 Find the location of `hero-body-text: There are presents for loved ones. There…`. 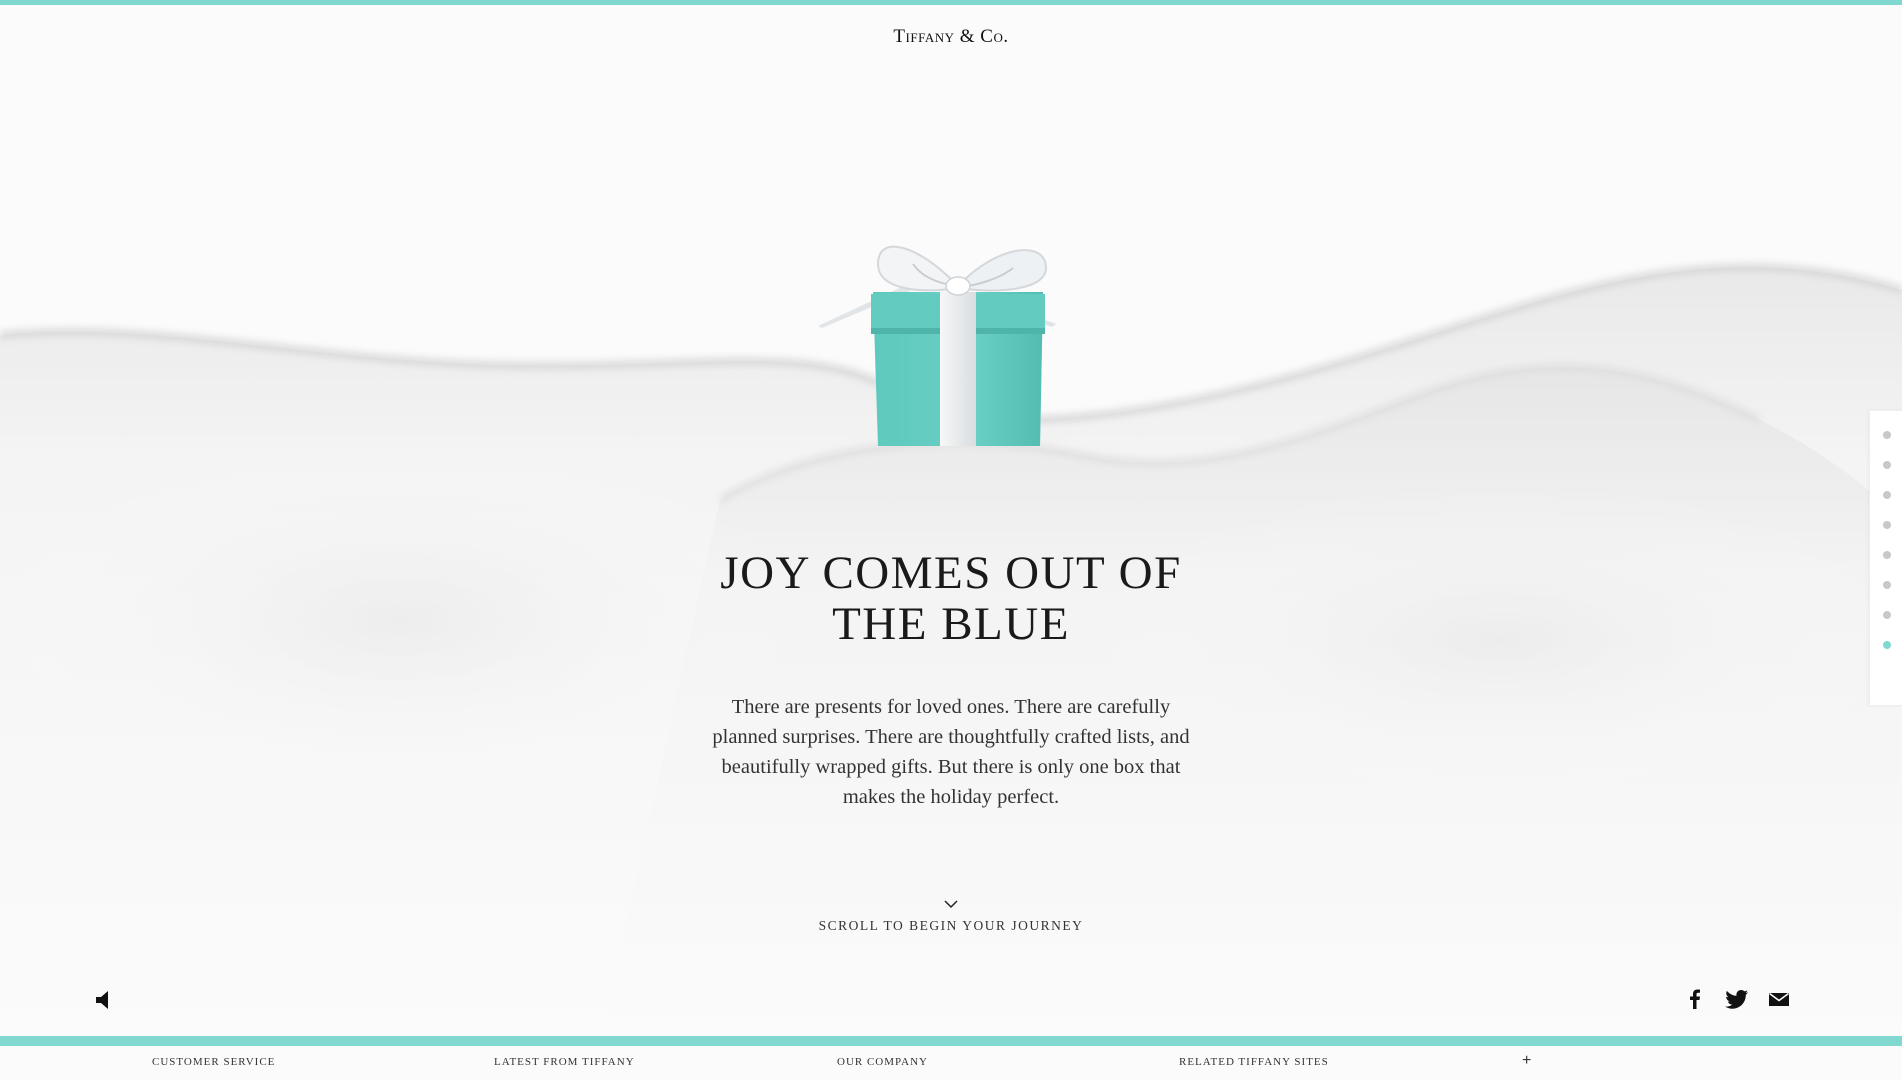

hero-body-text: There are presents for loved ones. There… is located at coordinates (951, 752).